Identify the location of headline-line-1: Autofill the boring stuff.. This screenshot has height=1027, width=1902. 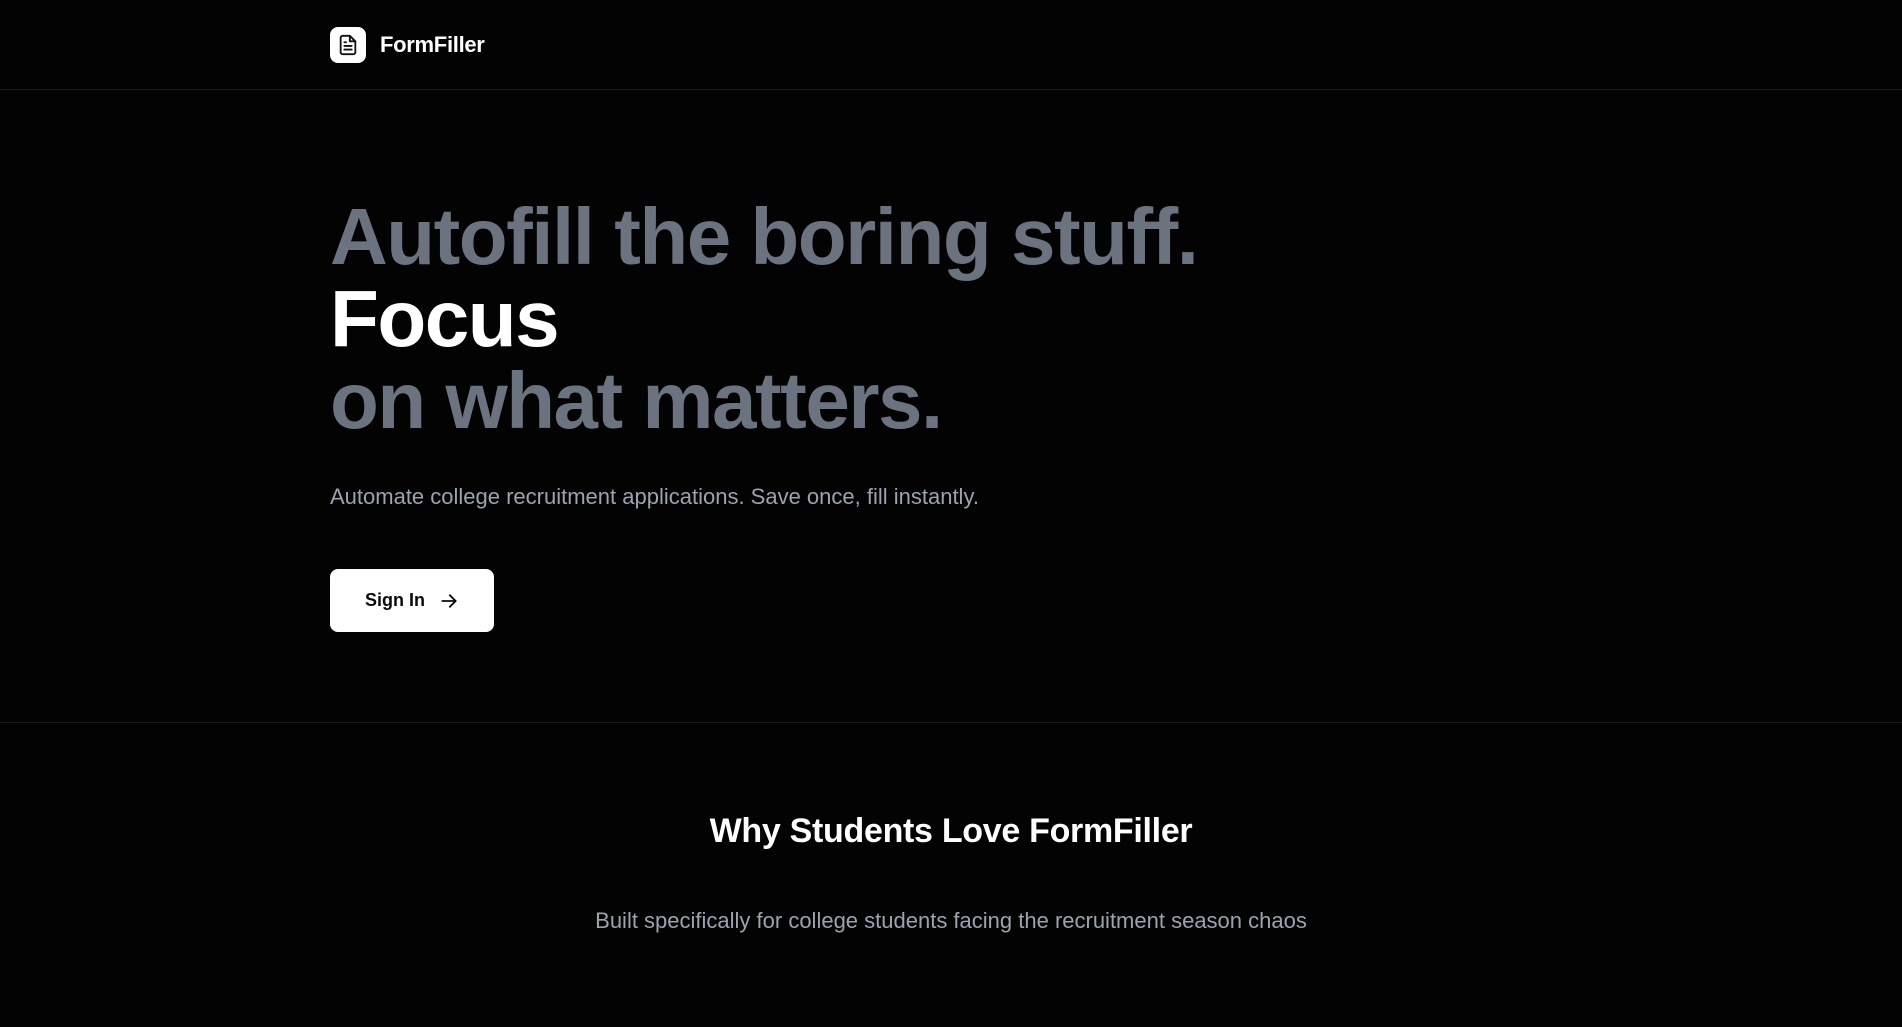
(764, 236).